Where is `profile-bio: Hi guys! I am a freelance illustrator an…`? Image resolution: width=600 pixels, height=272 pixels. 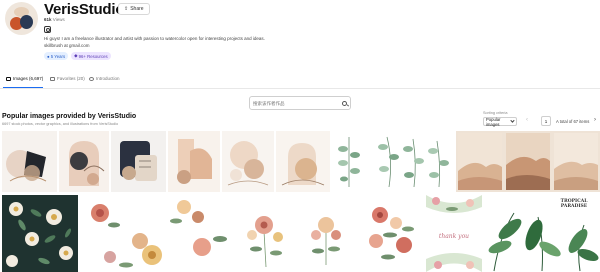 profile-bio: Hi guys! I am a freelance illustrator an… is located at coordinates (154, 43).